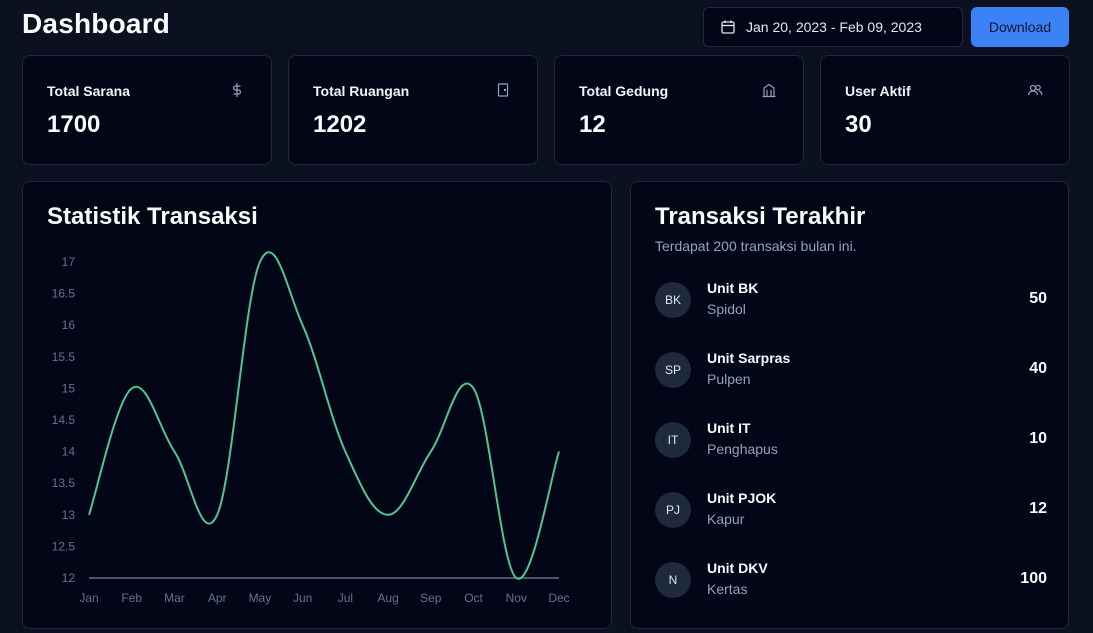  What do you see at coordinates (1035, 90) in the screenshot?
I see `users-icon` at bounding box center [1035, 90].